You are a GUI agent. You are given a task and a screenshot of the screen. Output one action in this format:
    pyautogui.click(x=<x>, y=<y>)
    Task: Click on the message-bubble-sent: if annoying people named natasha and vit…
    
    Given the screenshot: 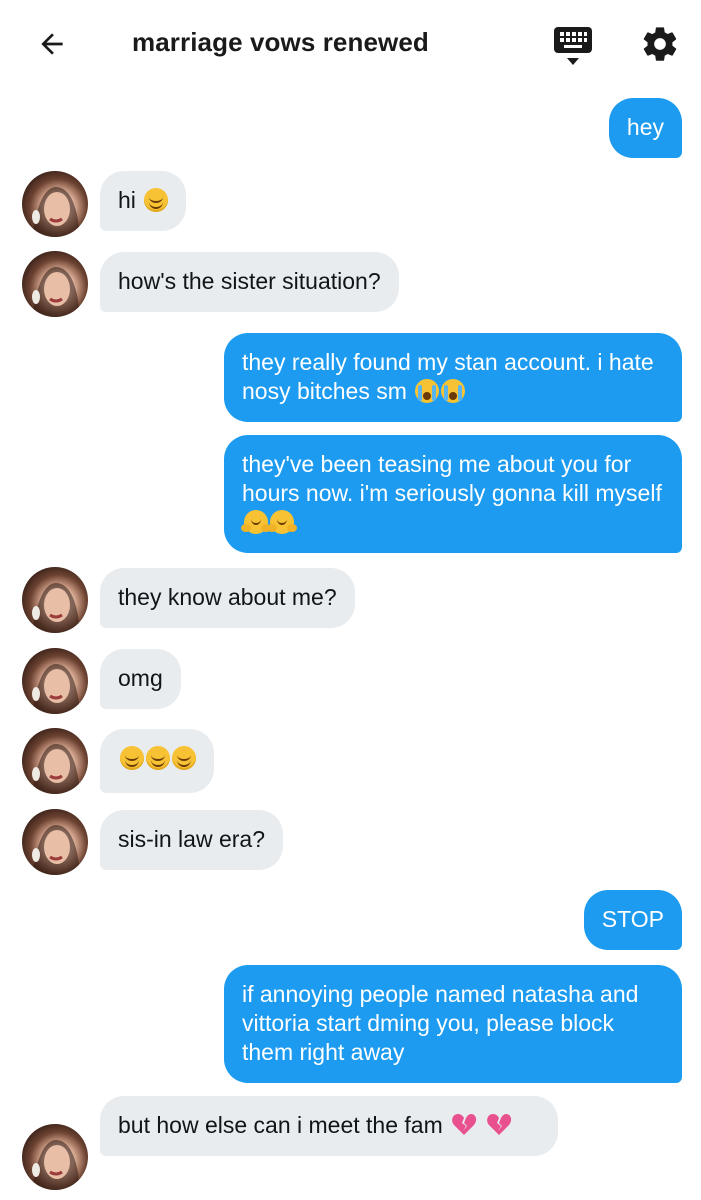 What is the action you would take?
    pyautogui.click(x=453, y=1024)
    